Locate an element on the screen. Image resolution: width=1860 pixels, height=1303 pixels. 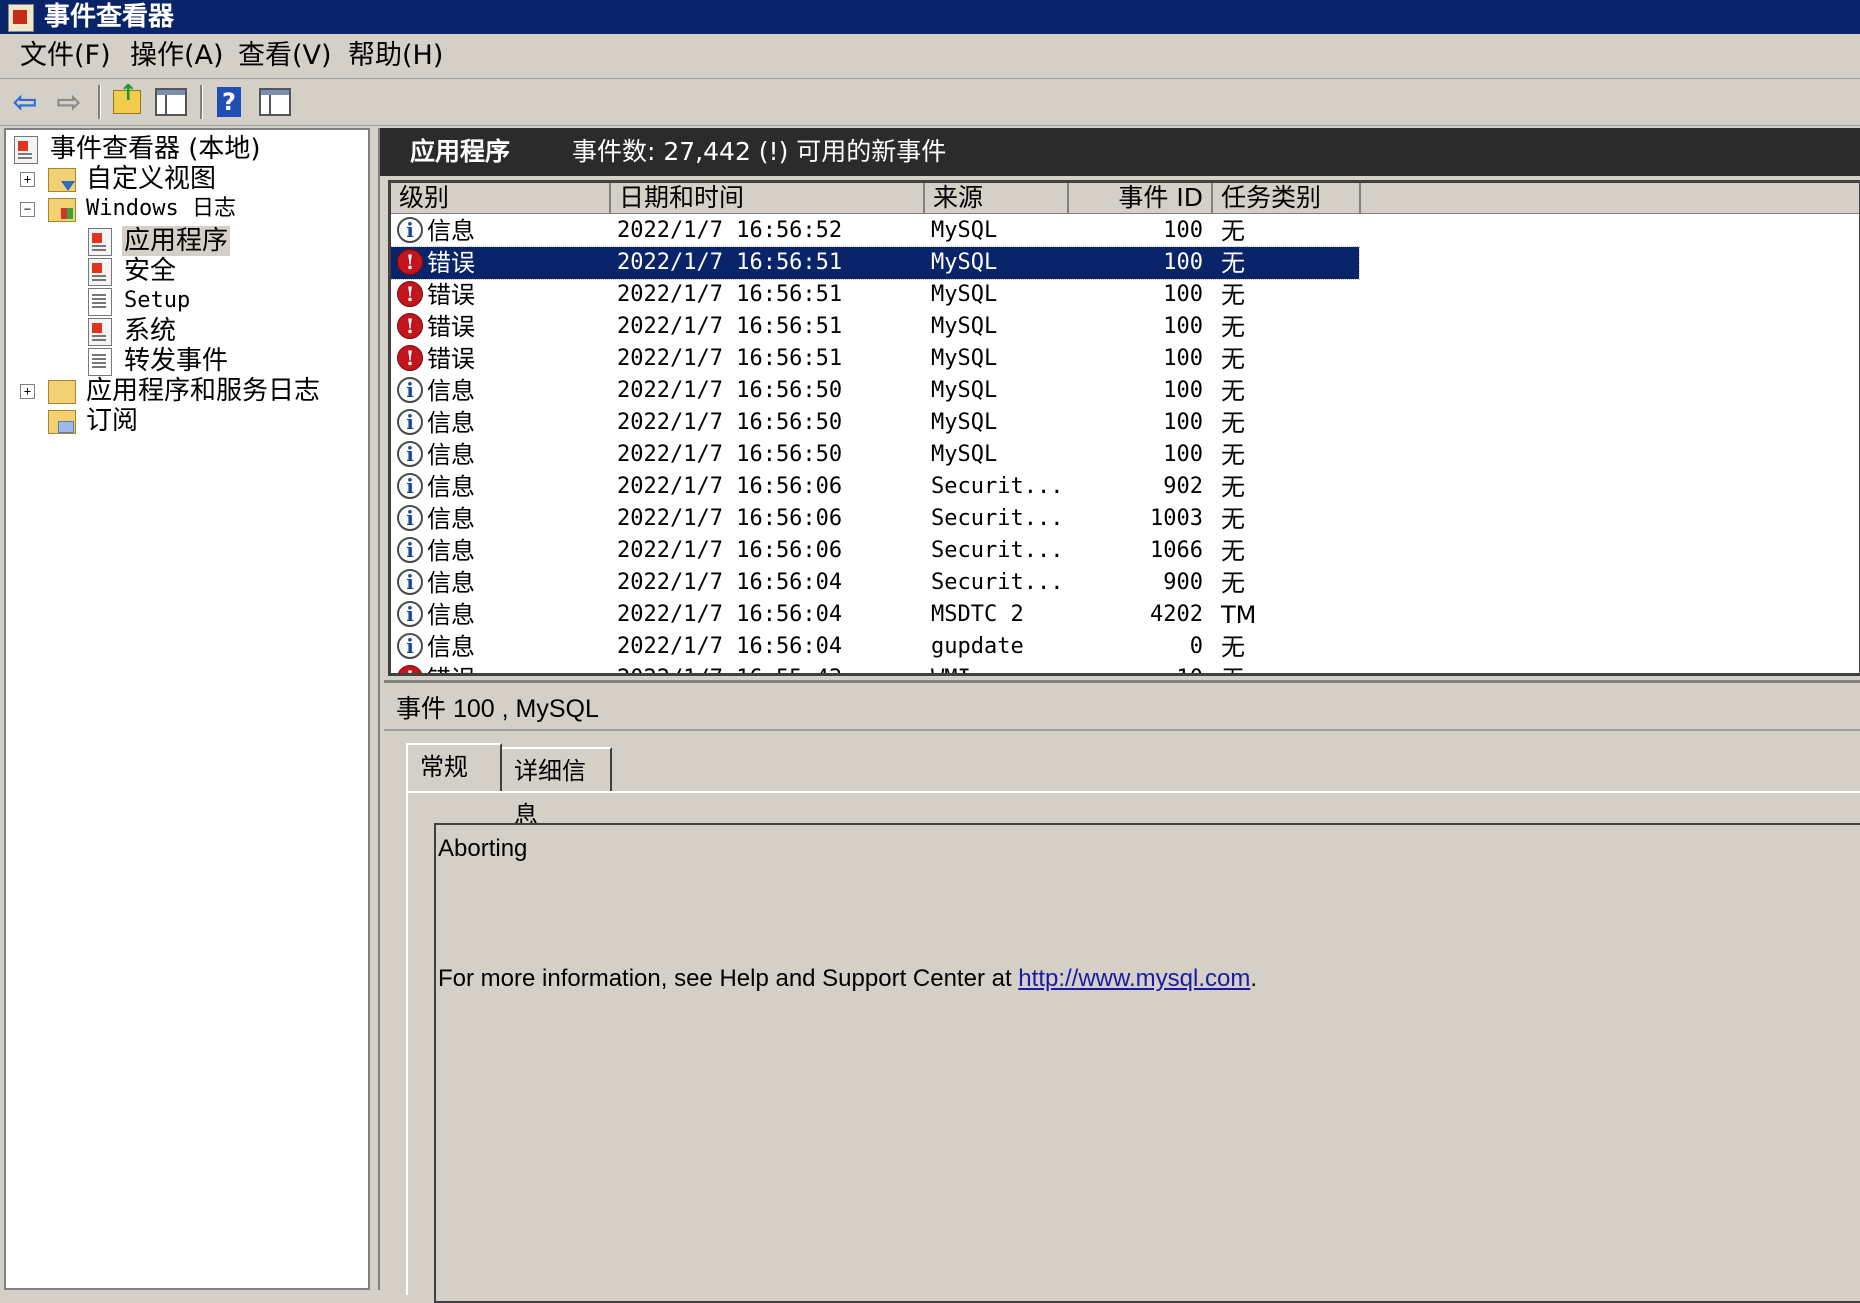
tree-item-label: Setup is located at coordinates (157, 300).